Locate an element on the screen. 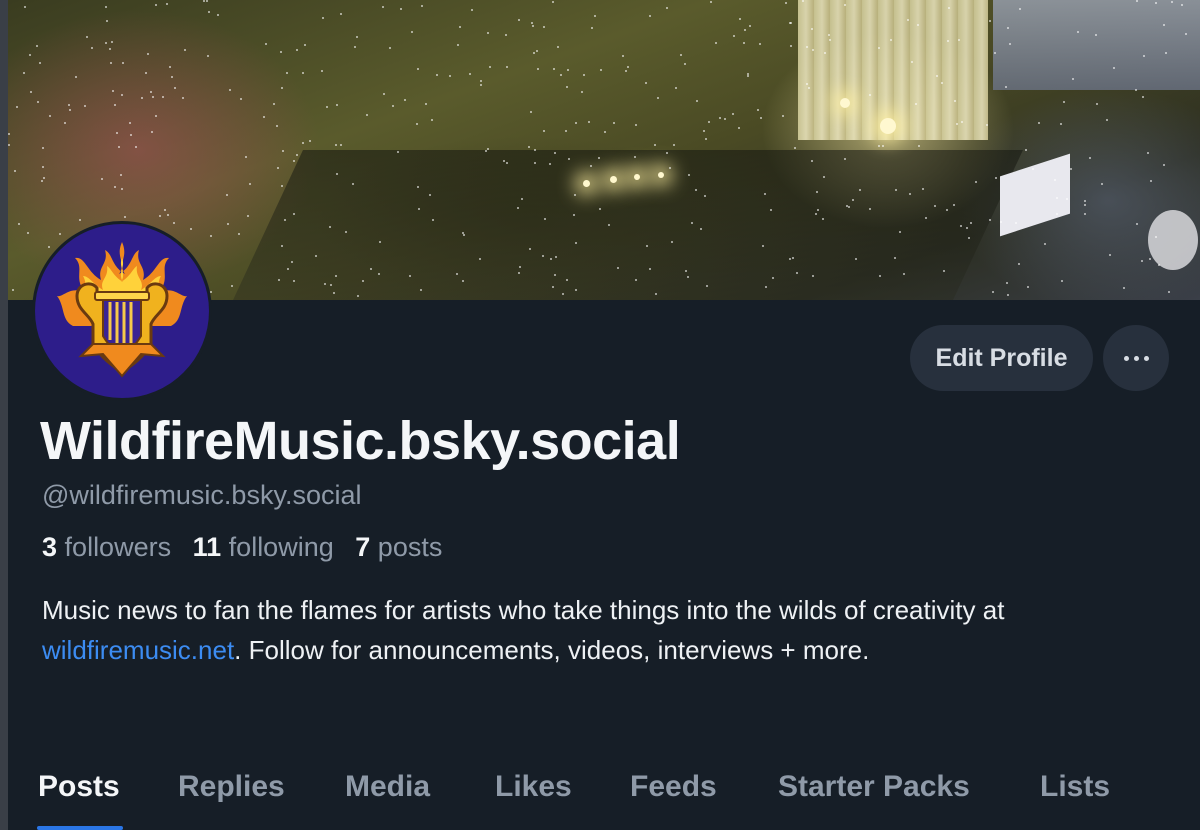  tab-likes: Likes is located at coordinates (533, 787).